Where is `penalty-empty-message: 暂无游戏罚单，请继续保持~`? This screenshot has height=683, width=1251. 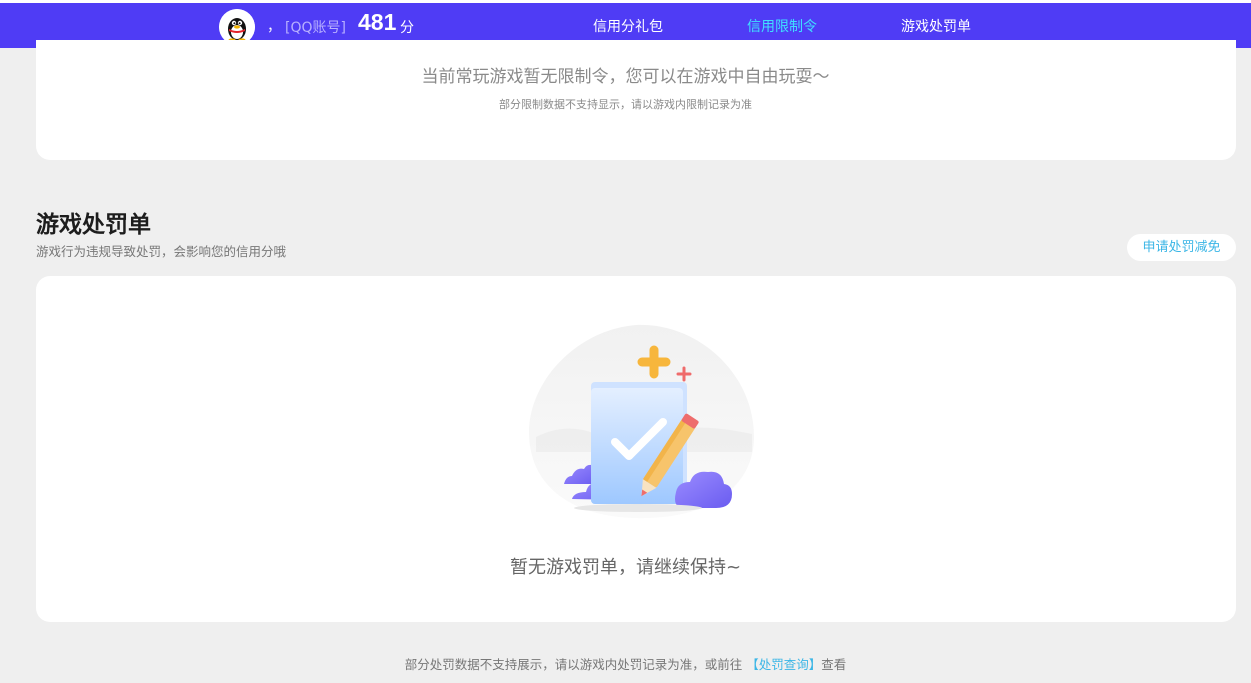
penalty-empty-message: 暂无游戏罚单，请继续保持~ is located at coordinates (625, 567).